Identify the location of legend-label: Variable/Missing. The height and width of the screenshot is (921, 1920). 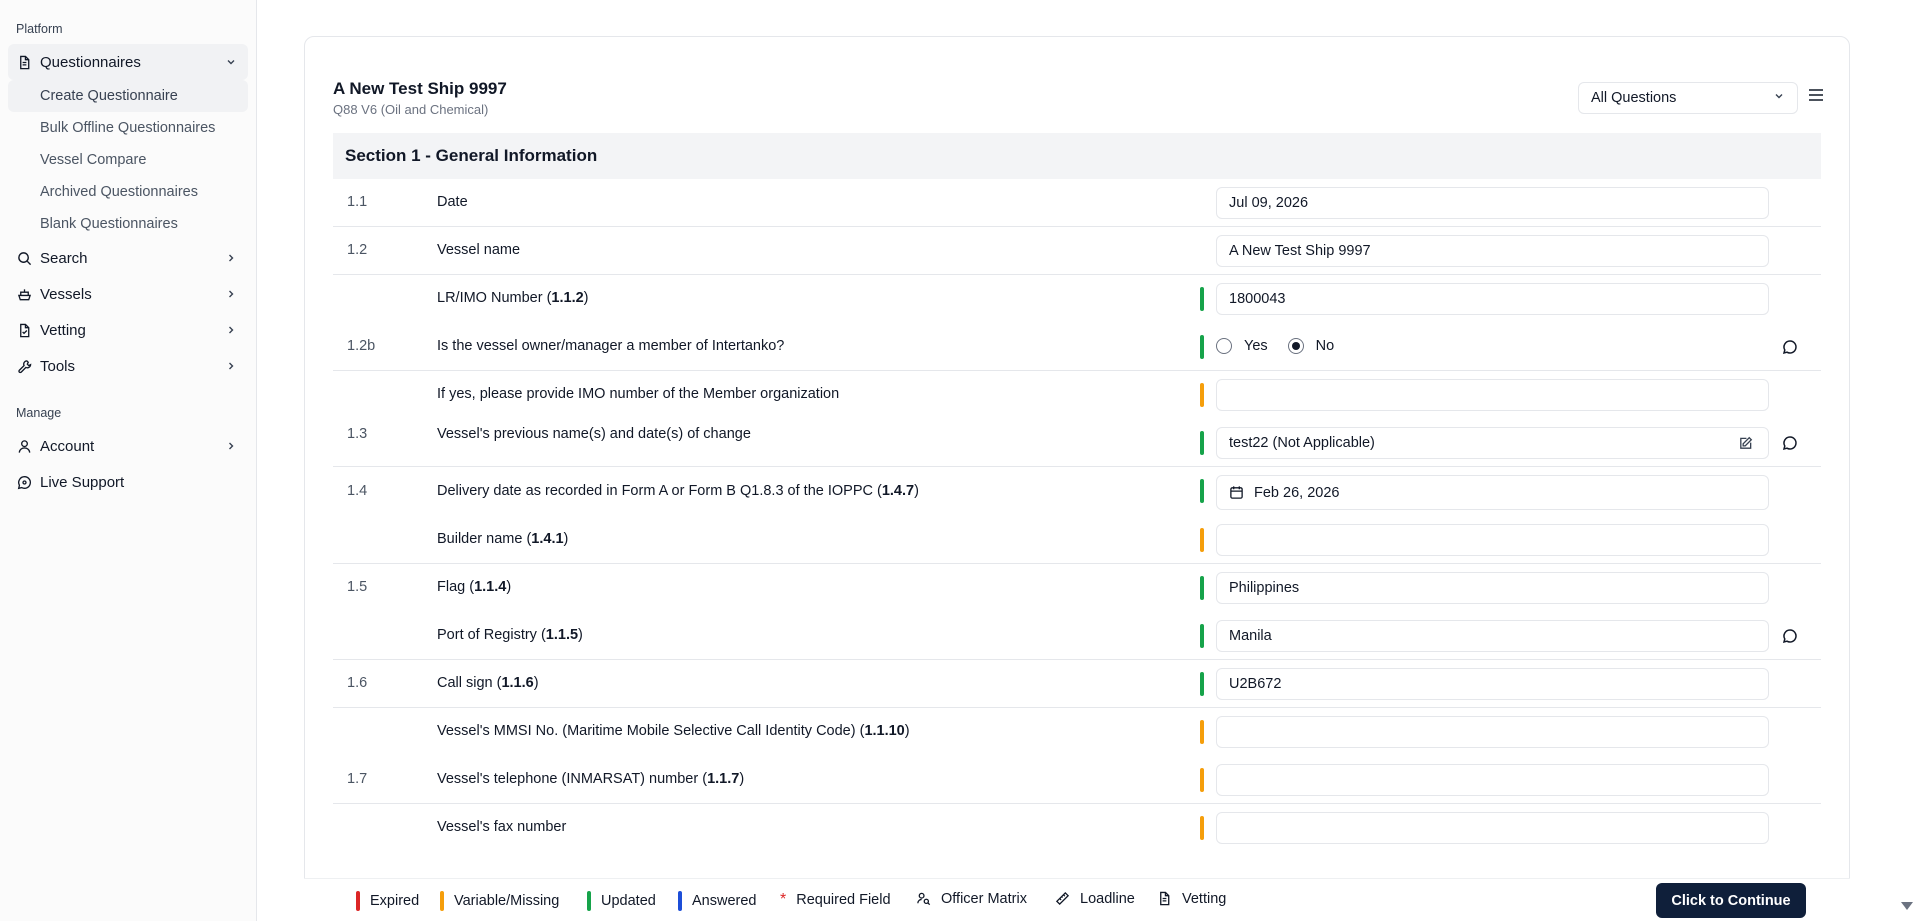
(507, 901).